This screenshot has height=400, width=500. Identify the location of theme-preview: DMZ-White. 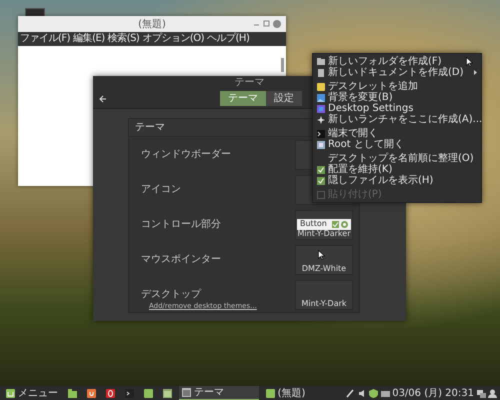
(324, 259).